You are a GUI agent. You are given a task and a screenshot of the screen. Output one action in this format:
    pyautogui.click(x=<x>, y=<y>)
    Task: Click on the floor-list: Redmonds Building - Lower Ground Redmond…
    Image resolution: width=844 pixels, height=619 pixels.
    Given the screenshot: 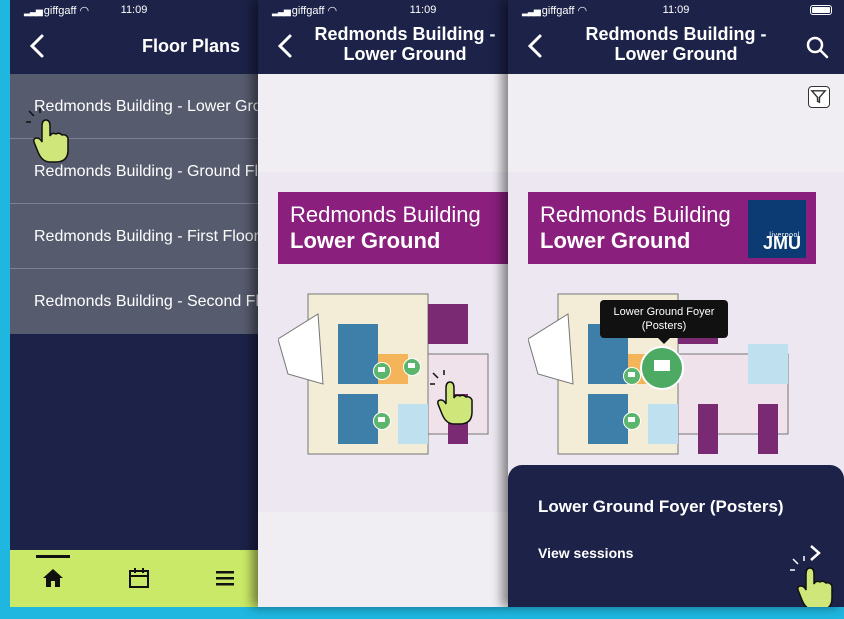 What is the action you would take?
    pyautogui.click(x=134, y=204)
    